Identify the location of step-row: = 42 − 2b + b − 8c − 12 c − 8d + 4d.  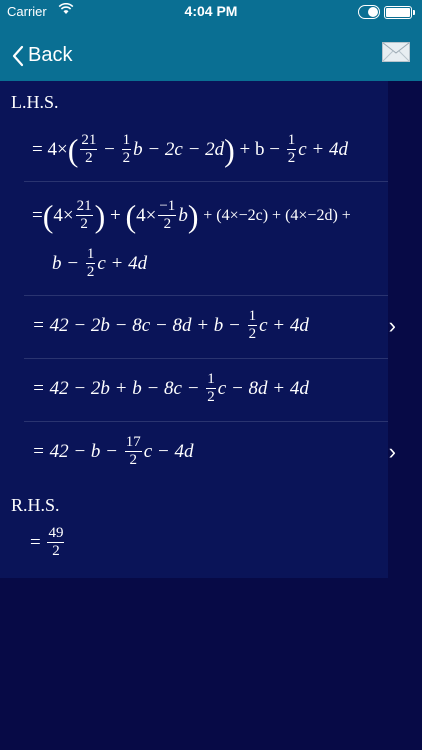
(206, 390).